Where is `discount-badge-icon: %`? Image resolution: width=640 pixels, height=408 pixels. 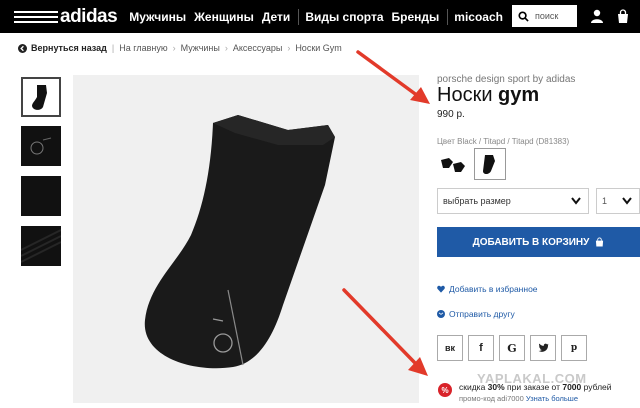
discount-badge-icon: % is located at coordinates (445, 390).